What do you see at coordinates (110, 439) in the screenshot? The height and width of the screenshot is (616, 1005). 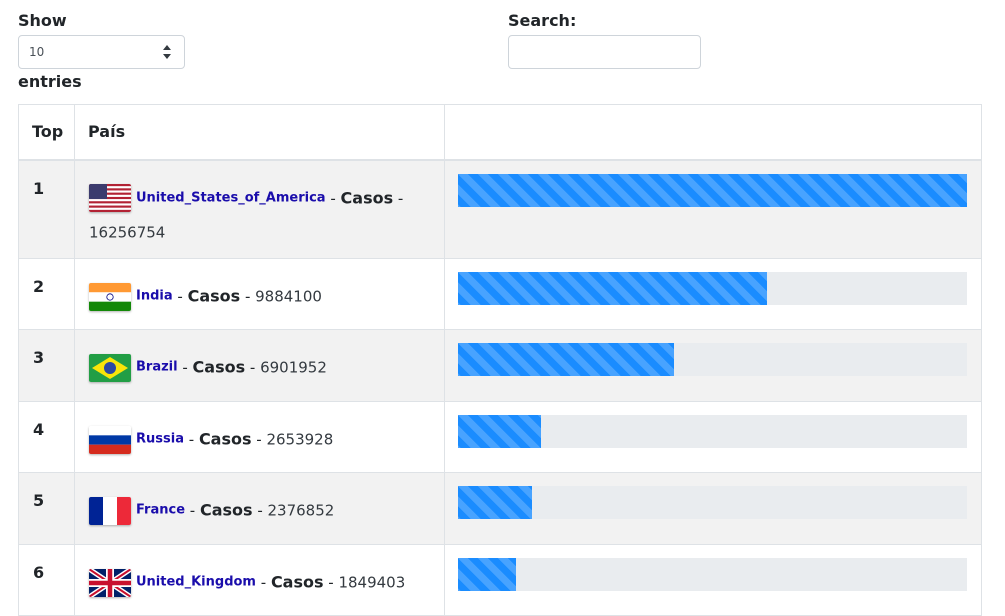 I see `russia-flag-icon` at bounding box center [110, 439].